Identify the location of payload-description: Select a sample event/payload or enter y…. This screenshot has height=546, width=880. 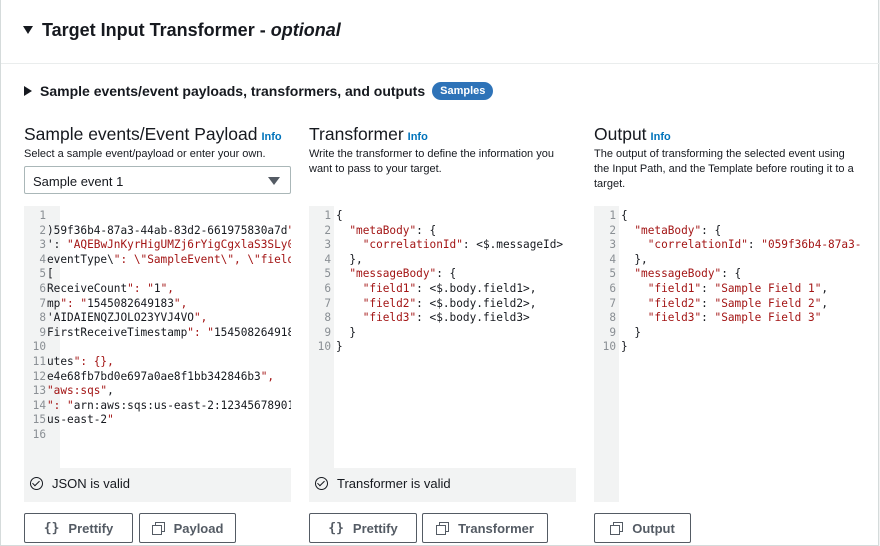
(145, 154).